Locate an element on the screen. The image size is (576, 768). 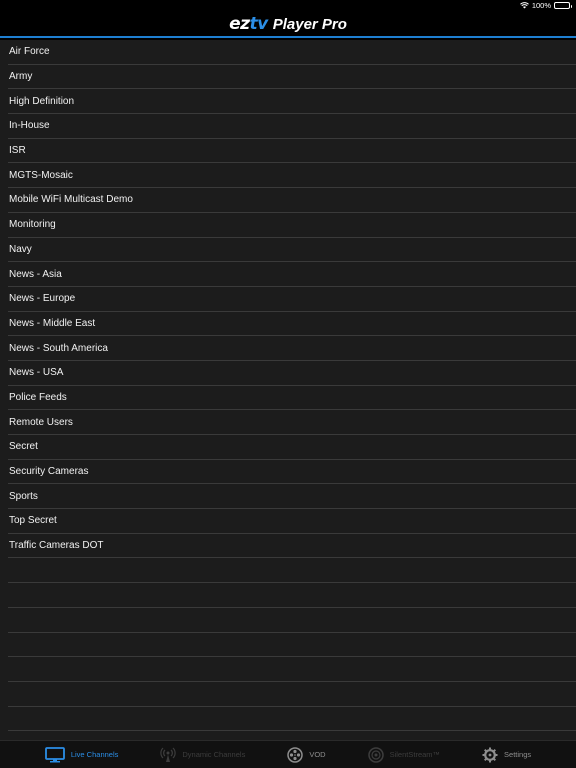
channel-label: Navy is located at coordinates (20, 249).